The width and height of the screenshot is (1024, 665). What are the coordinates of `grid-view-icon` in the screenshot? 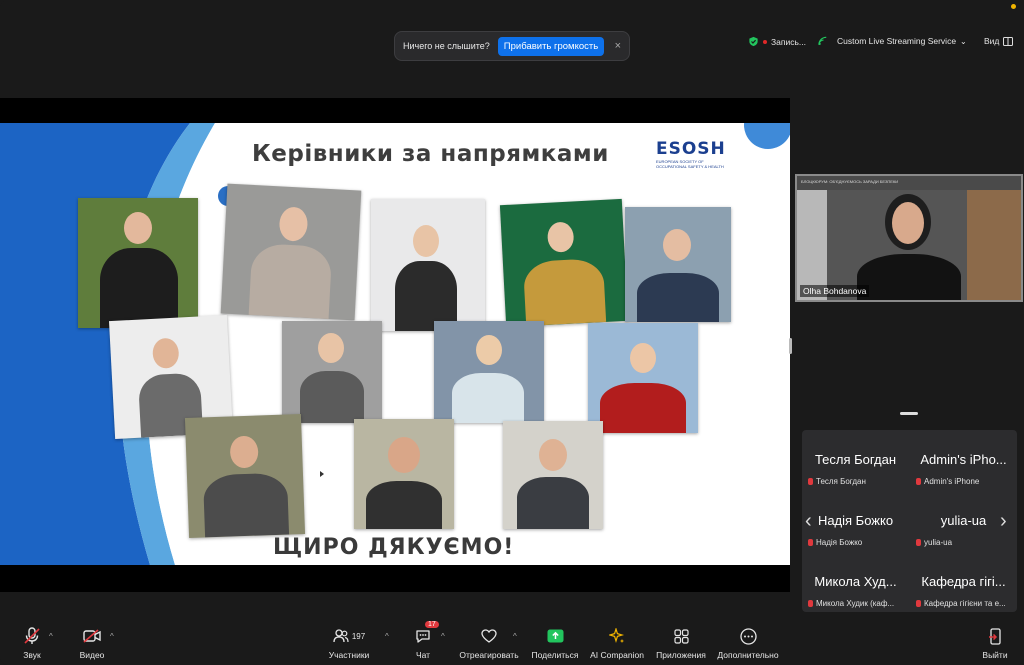 It's located at (1008, 41).